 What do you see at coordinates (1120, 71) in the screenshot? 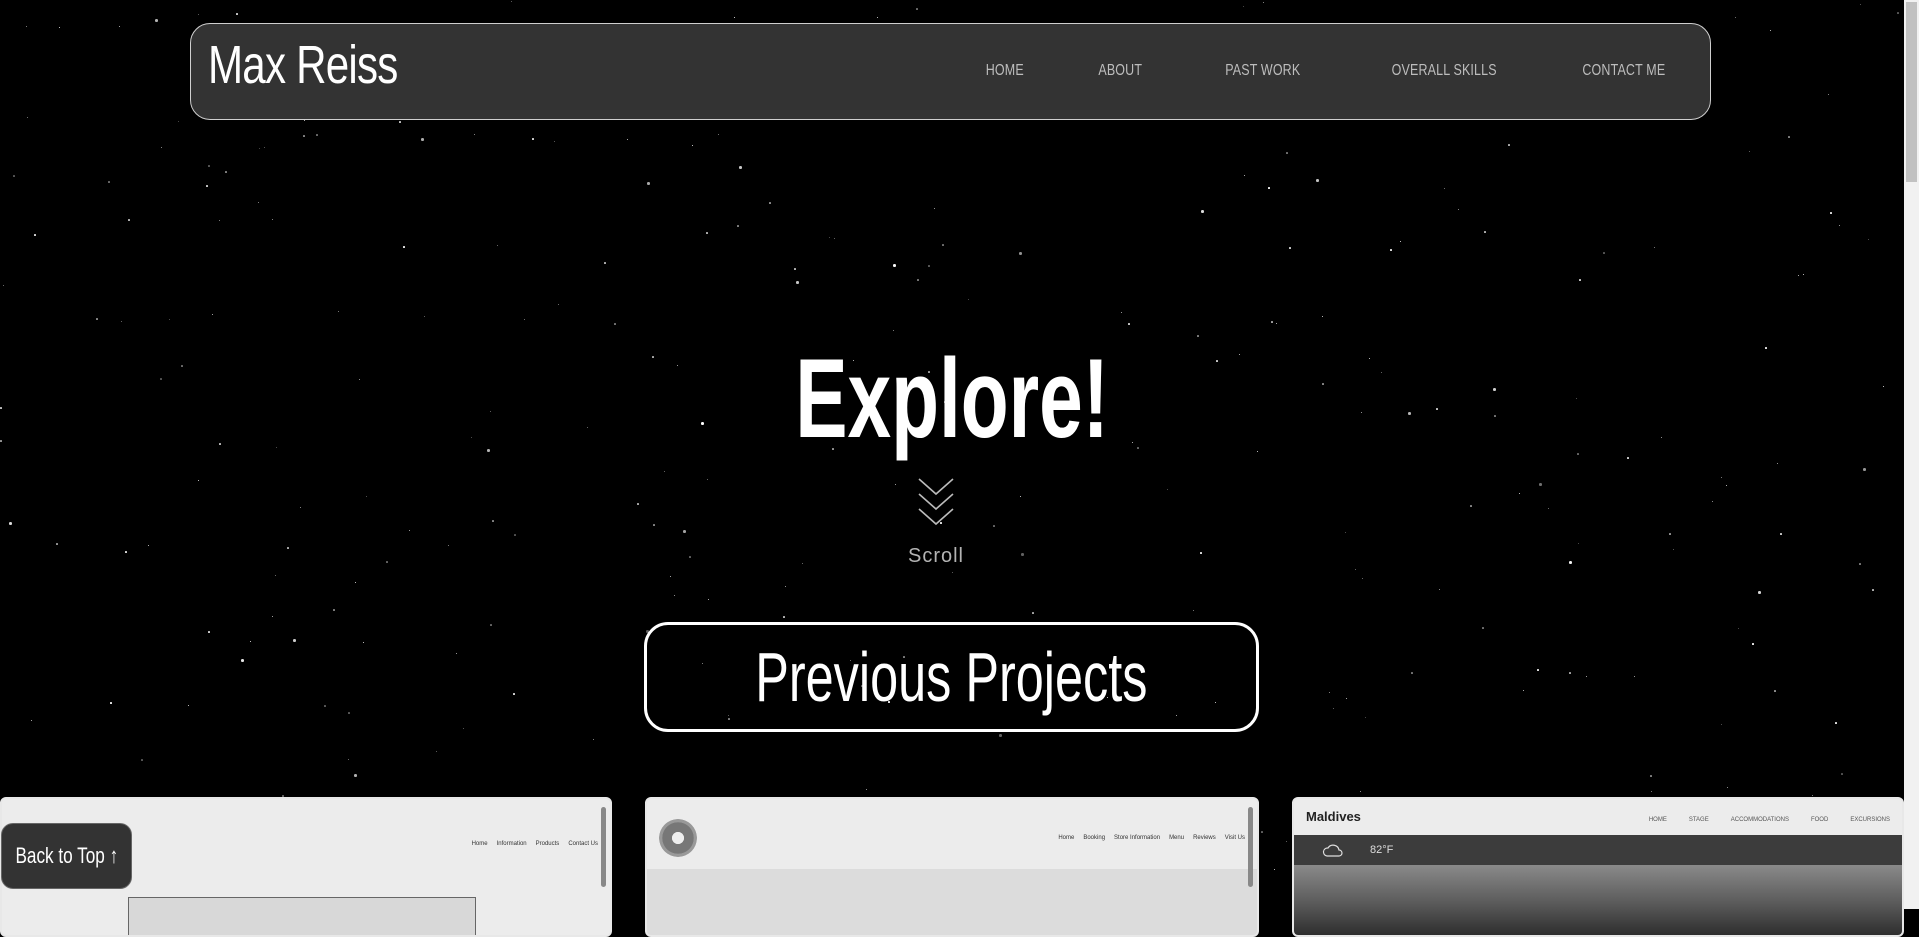
I see `nav-about: ABOUT` at bounding box center [1120, 71].